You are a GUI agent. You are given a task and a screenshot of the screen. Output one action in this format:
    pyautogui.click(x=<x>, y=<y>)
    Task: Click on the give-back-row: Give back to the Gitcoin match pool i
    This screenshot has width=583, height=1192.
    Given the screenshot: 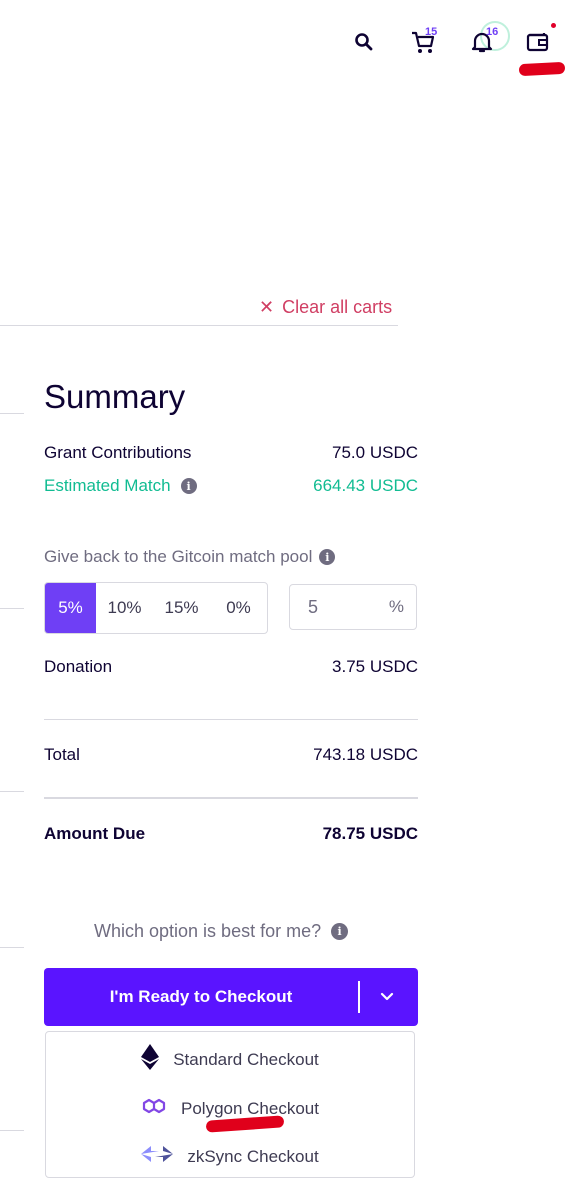 What is the action you would take?
    pyautogui.click(x=231, y=557)
    